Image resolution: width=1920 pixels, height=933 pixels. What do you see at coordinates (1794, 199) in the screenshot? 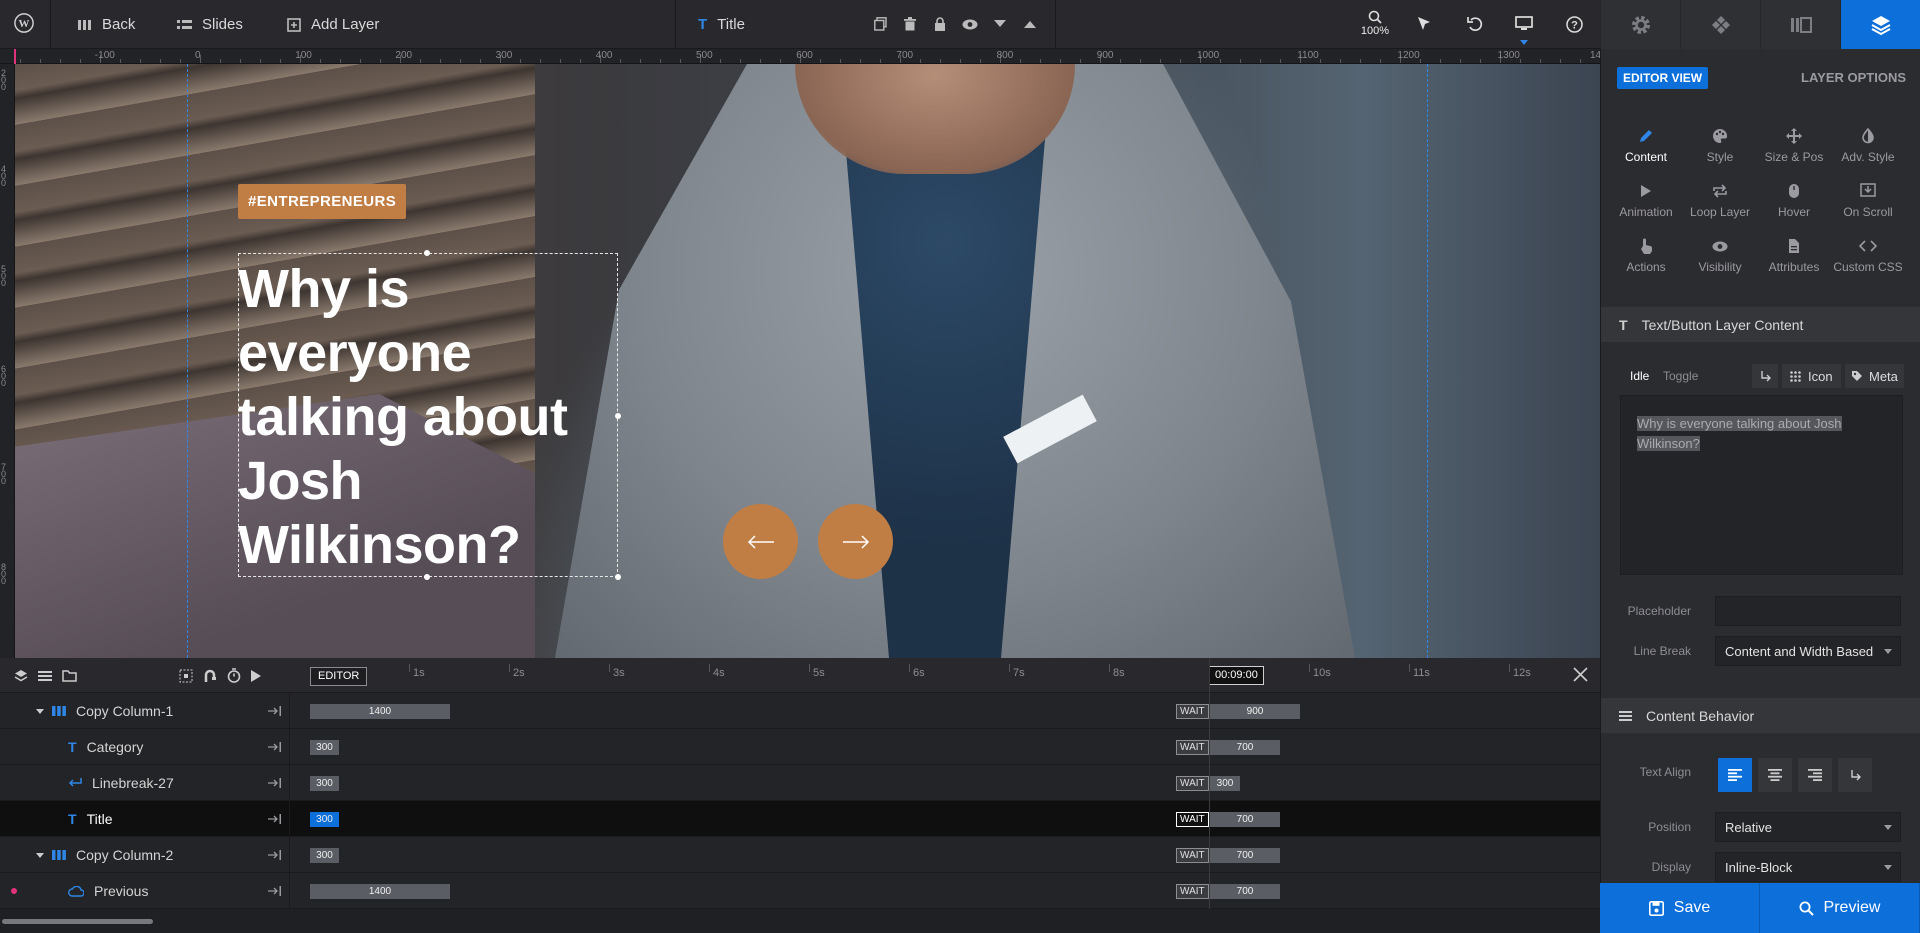
I see `tab-hover: Hover` at bounding box center [1794, 199].